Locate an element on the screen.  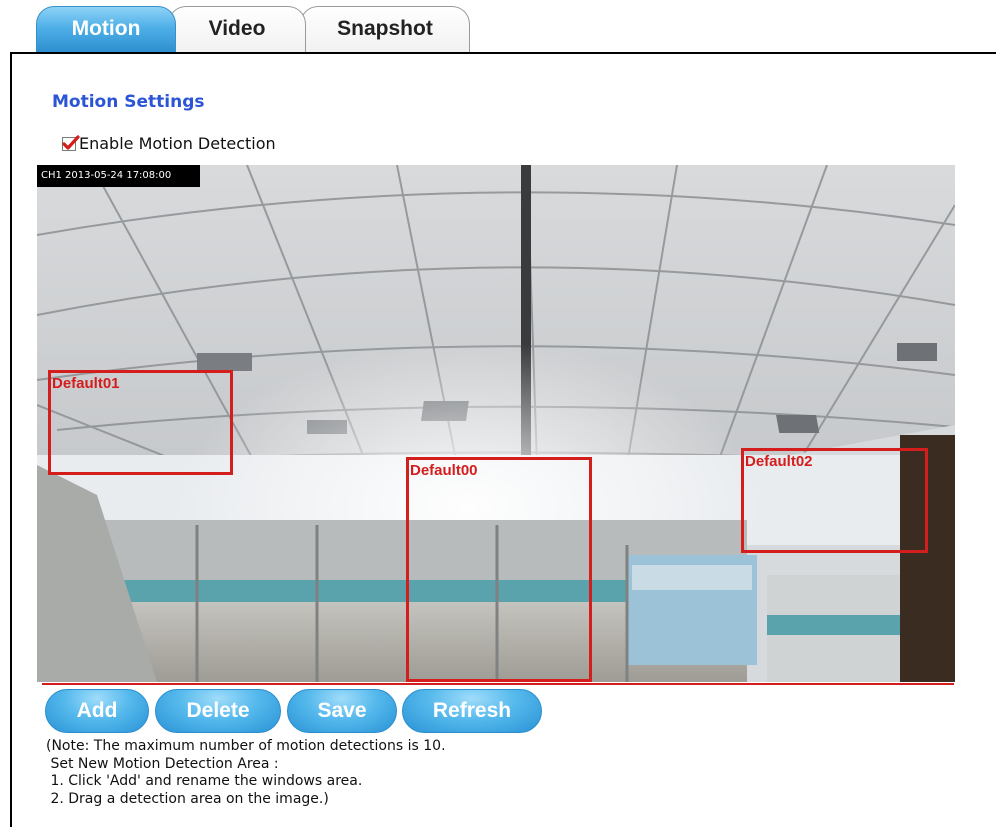
motion-zone-default02: Default02 is located at coordinates (834, 500).